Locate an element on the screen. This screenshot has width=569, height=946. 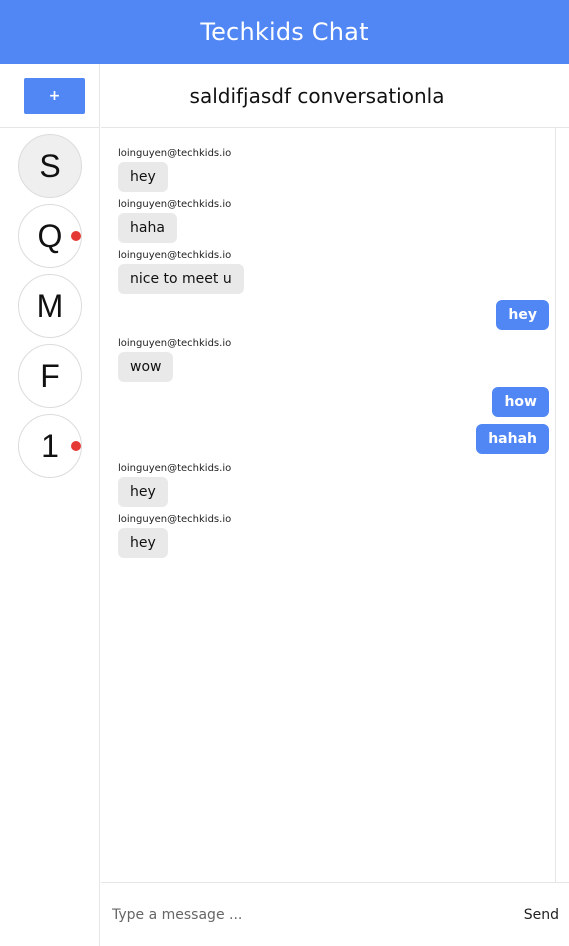
incoming-message: loinguyen@techkids.io wow is located at coordinates (174, 360).